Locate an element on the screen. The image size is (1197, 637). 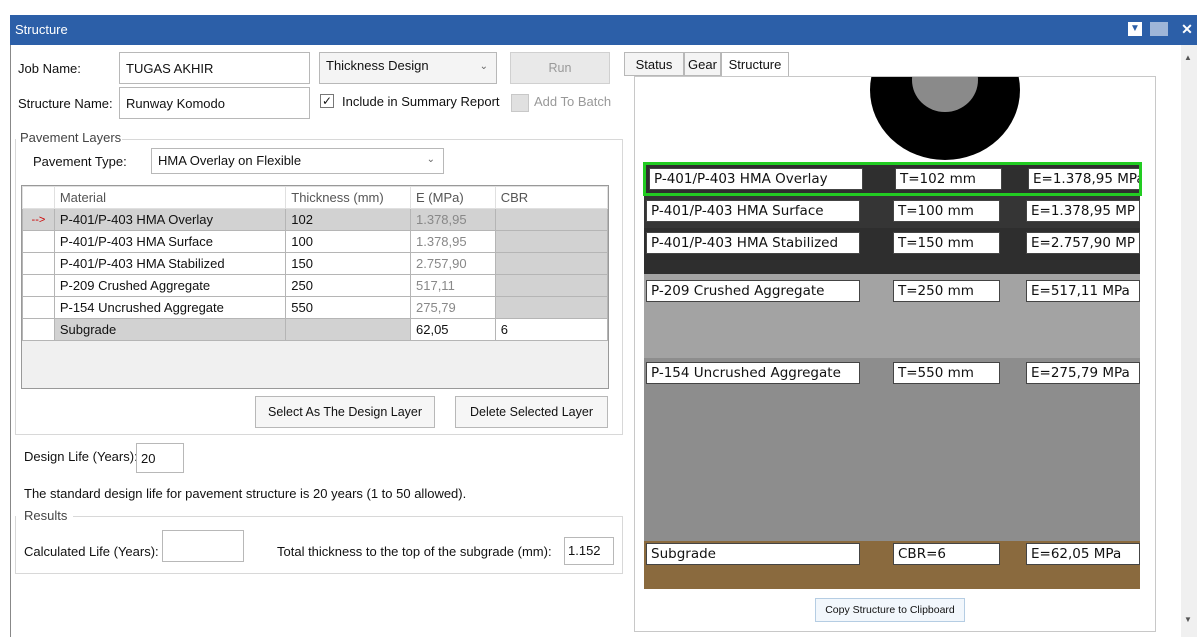
layer-modulus: E=1.378,95 MPa is located at coordinates (1083, 179).